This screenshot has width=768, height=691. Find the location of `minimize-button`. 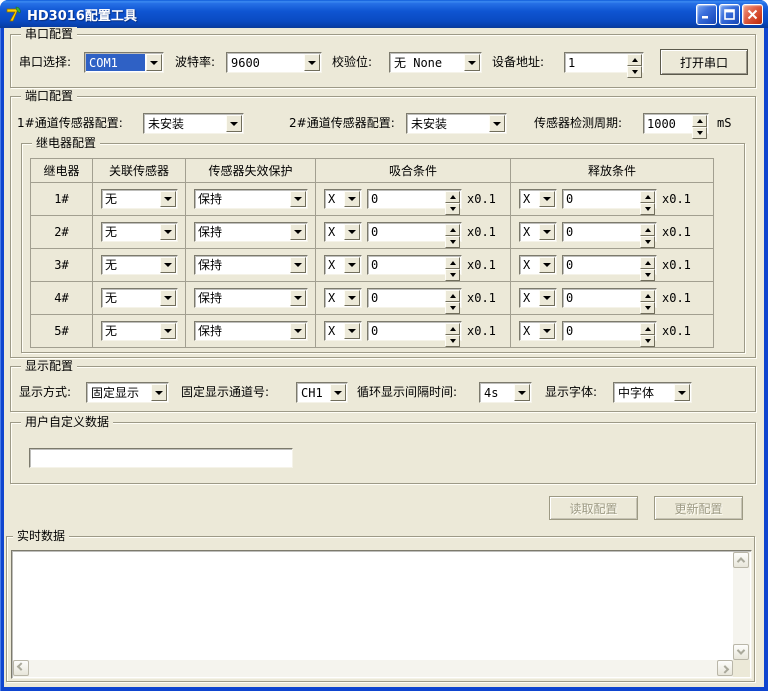

minimize-button is located at coordinates (706, 14).